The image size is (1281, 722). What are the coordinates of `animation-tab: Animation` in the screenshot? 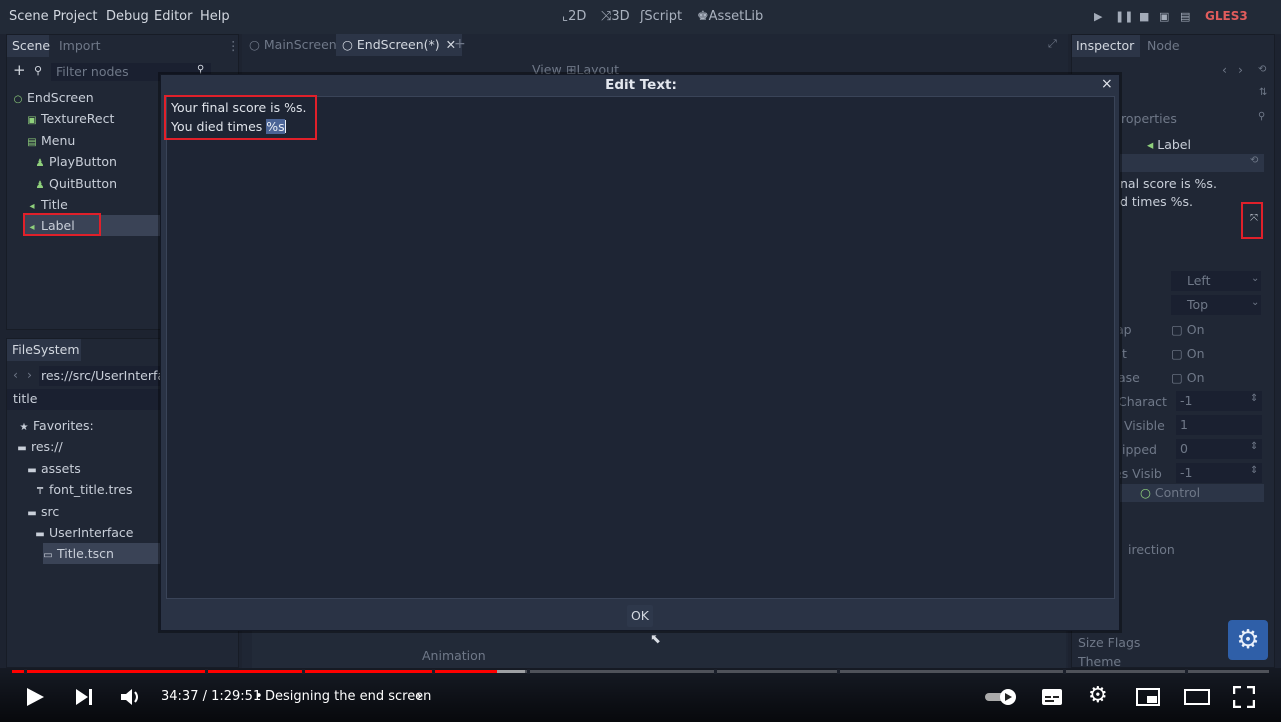 It's located at (454, 655).